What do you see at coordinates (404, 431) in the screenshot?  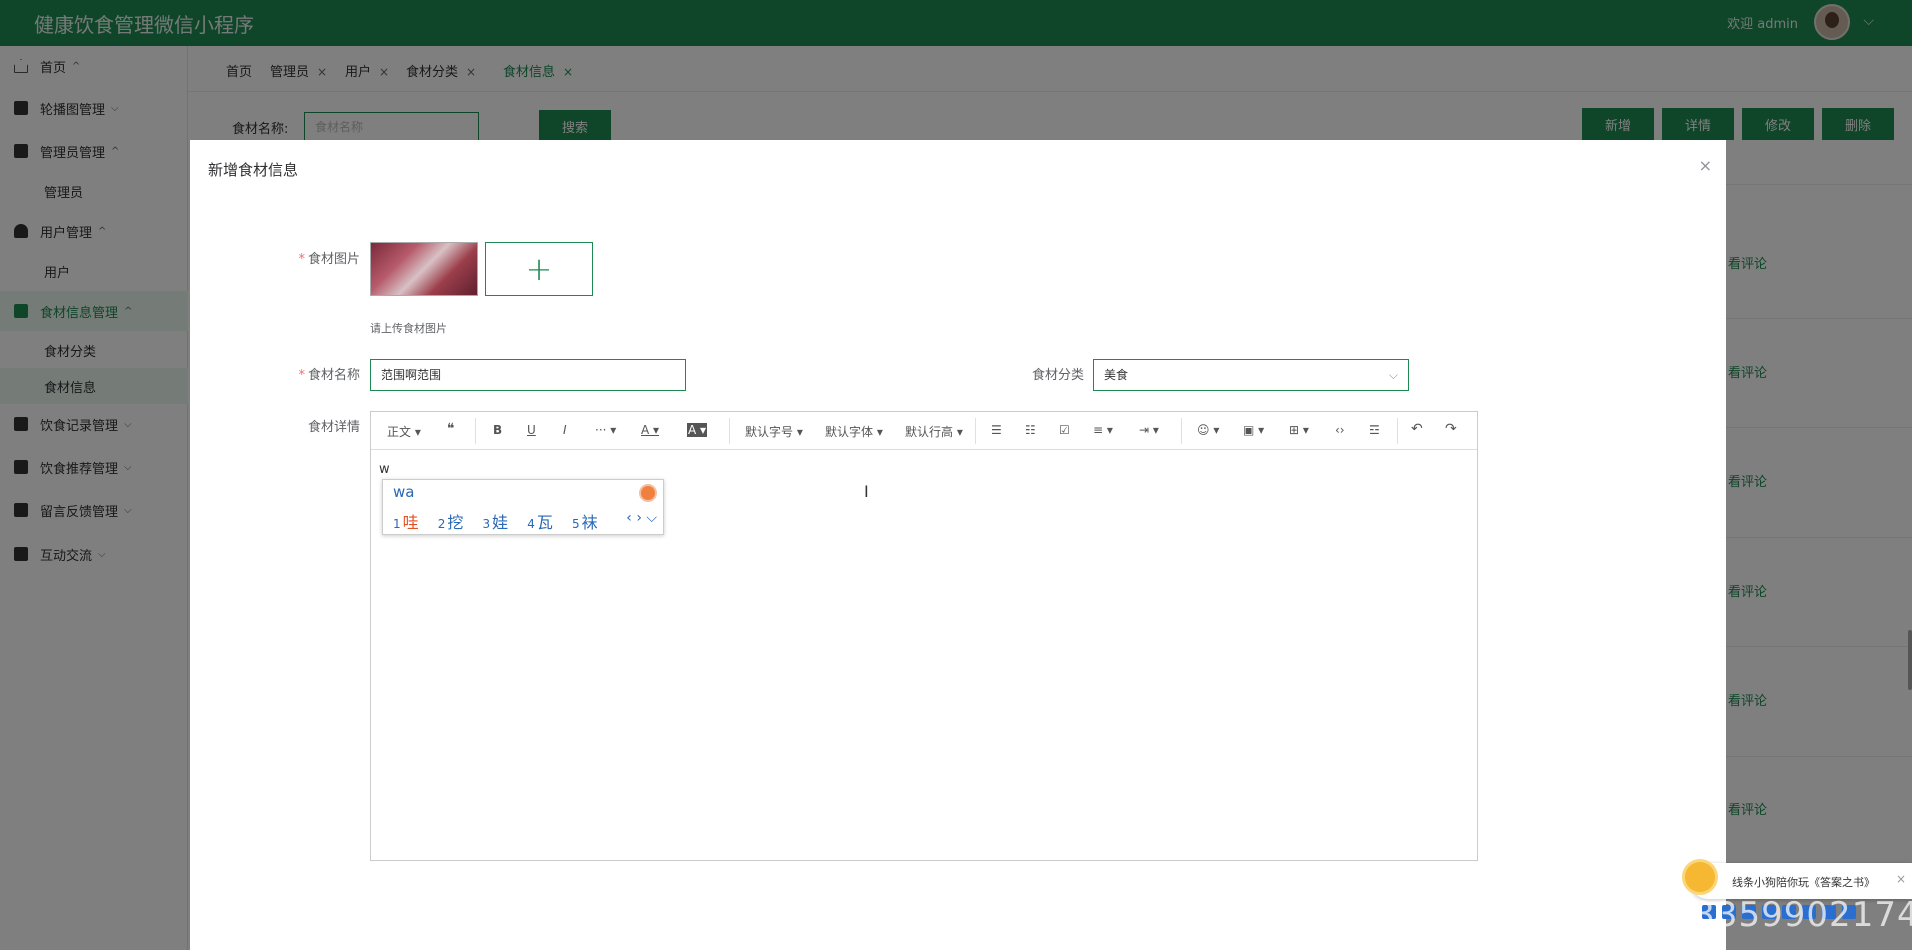 I see `paragraph-dropdown: 正文 ▾` at bounding box center [404, 431].